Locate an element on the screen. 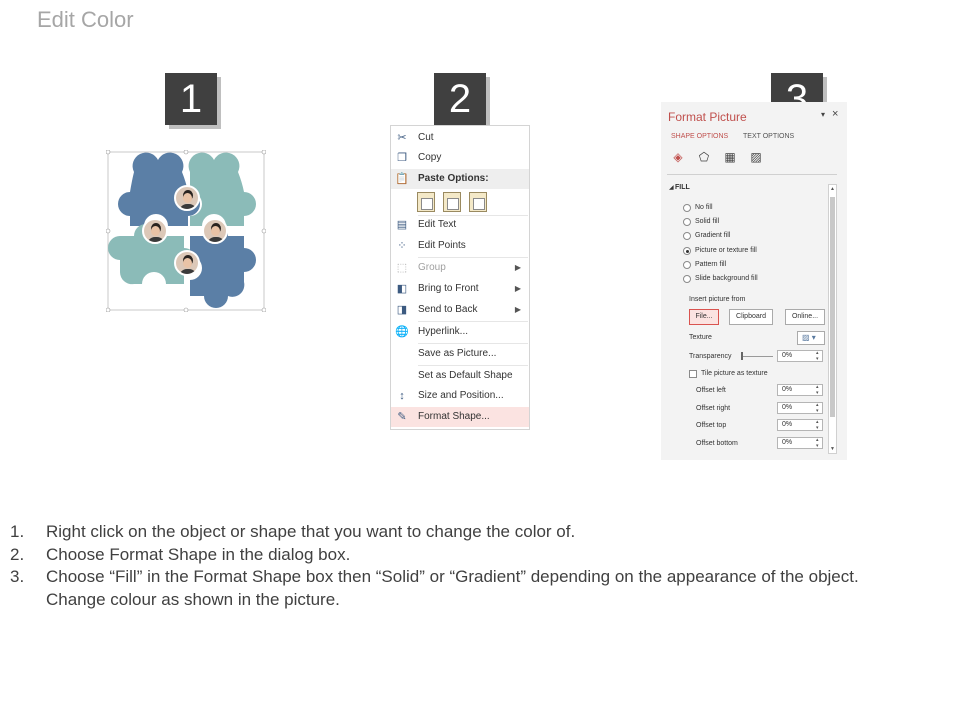 This screenshot has width=960, height=720. clipboard-button: Clipboard is located at coordinates (751, 317).